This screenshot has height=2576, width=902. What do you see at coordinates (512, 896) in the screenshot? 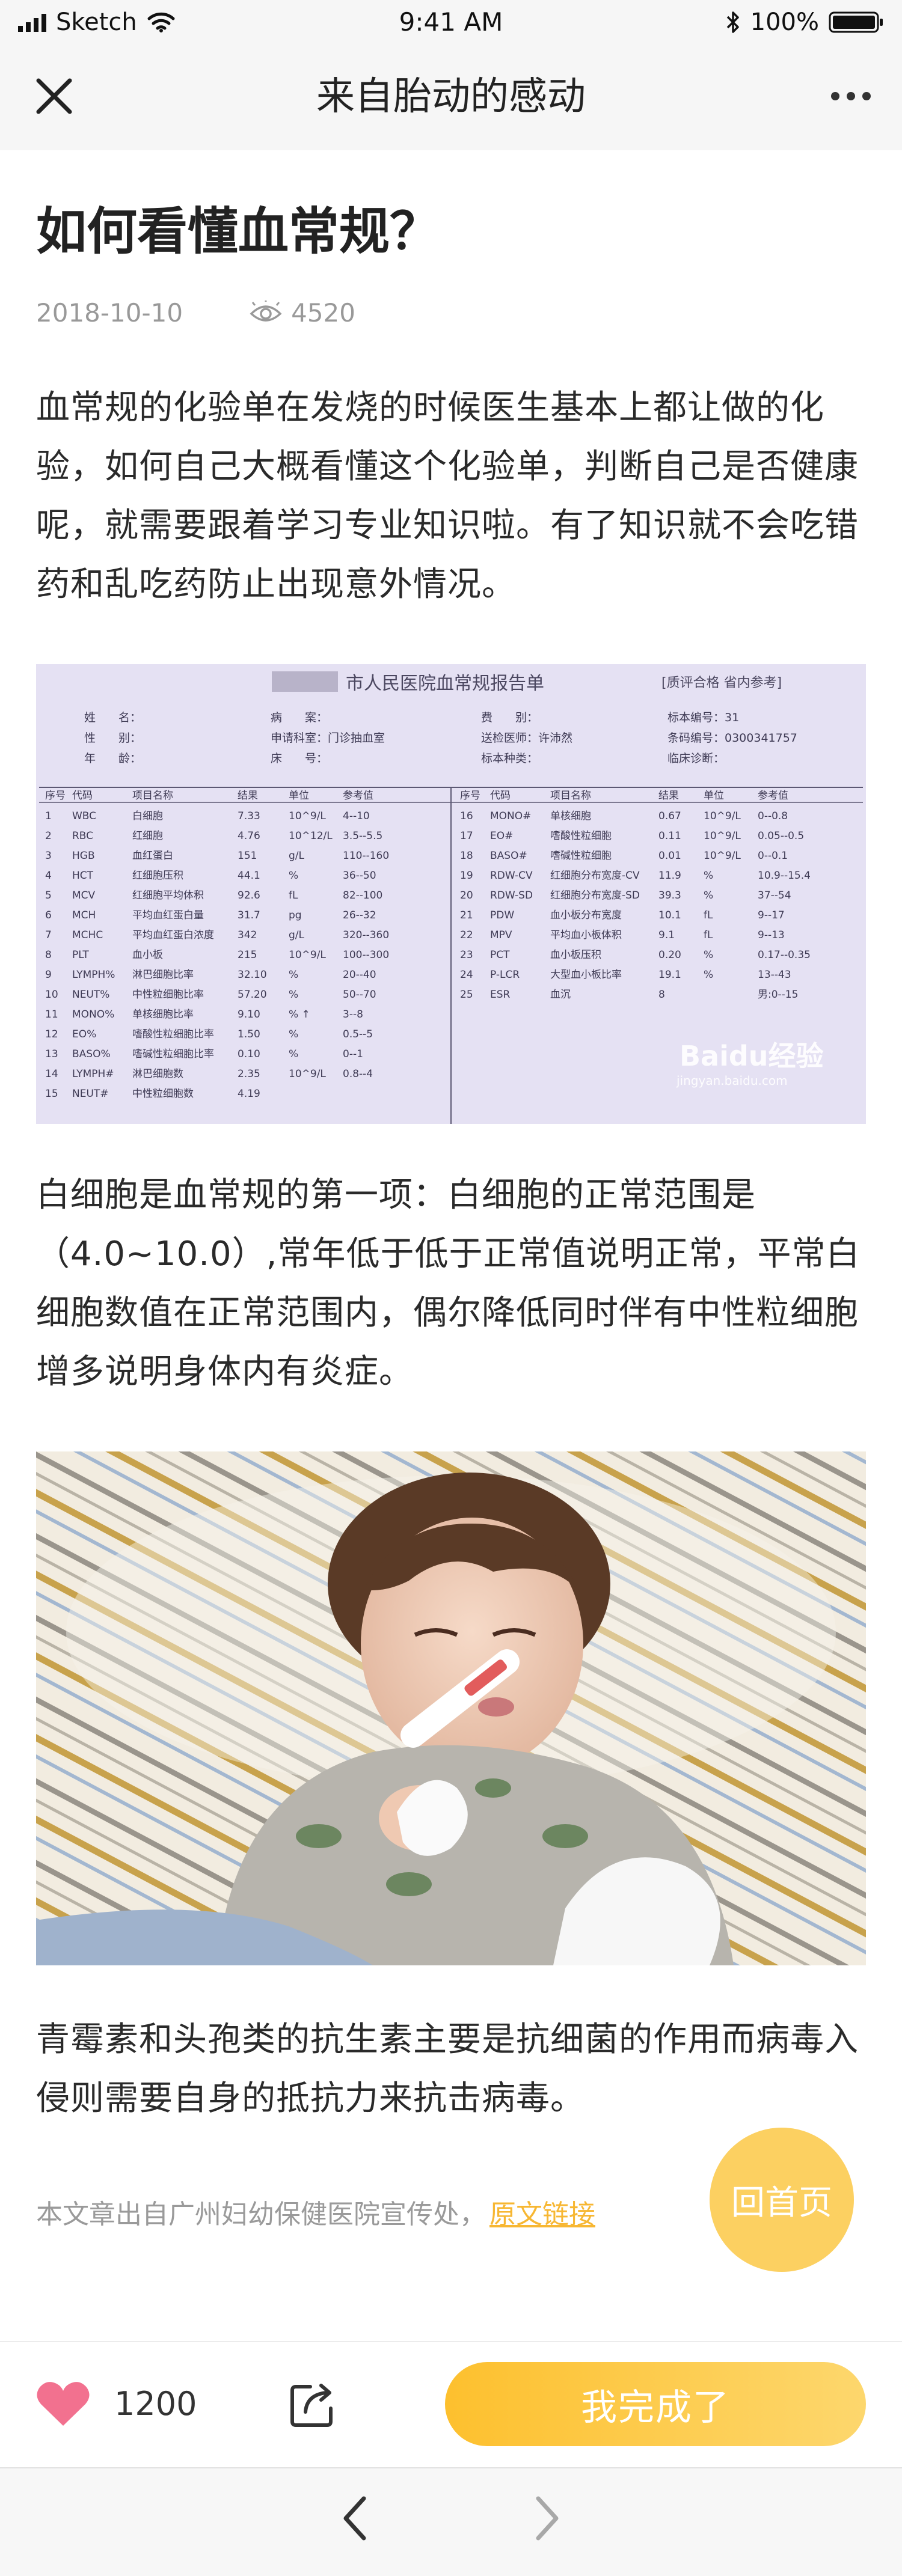
I see `report-cell: RDW-SD` at bounding box center [512, 896].